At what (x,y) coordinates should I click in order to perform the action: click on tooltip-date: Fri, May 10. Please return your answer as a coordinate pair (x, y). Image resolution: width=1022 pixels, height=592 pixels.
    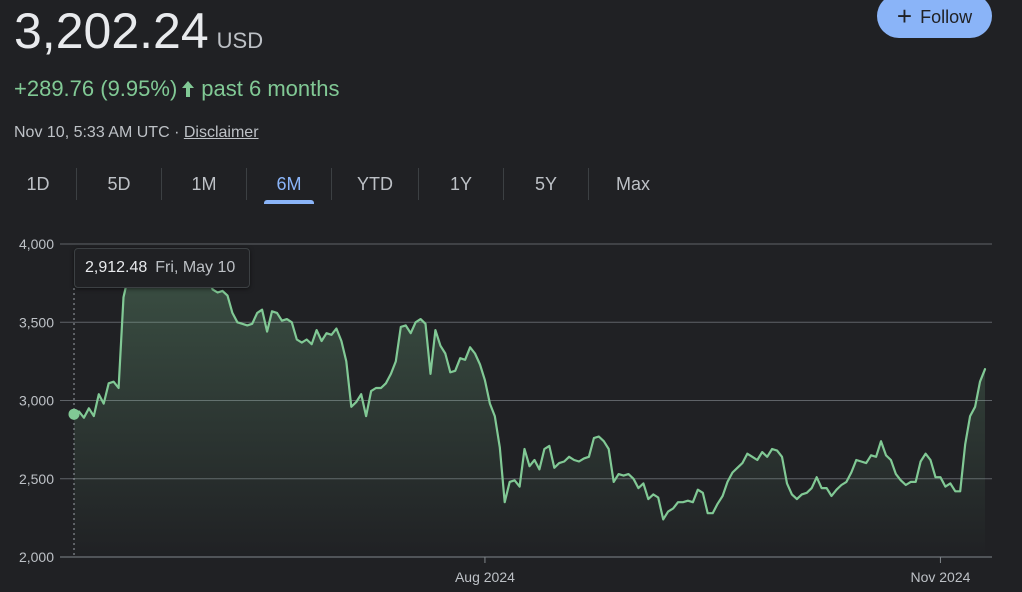
    Looking at the image, I should click on (195, 267).